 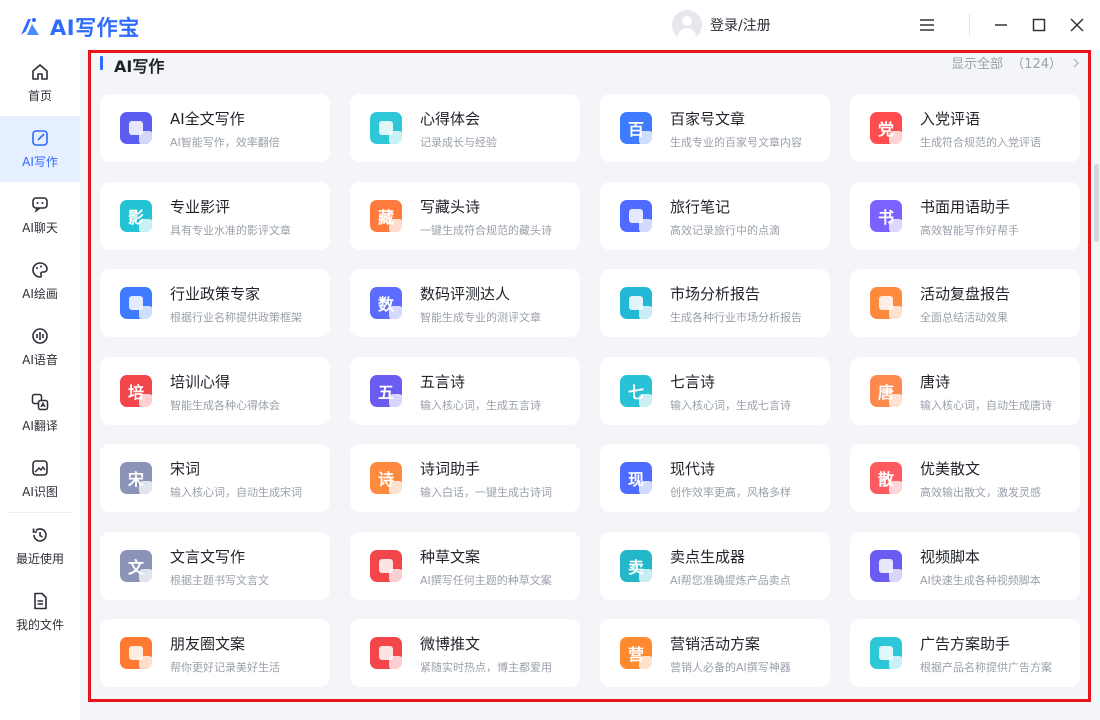 I want to click on tool-card: 广告方案助手 根据产品名称提供广告方案, so click(x=965, y=653).